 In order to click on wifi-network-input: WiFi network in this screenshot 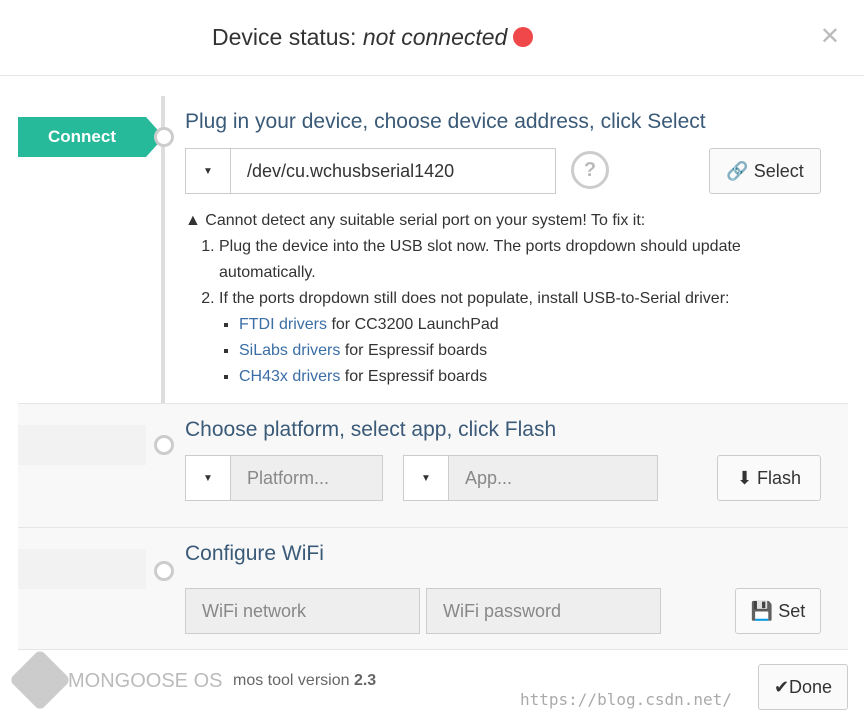, I will do `click(302, 611)`.